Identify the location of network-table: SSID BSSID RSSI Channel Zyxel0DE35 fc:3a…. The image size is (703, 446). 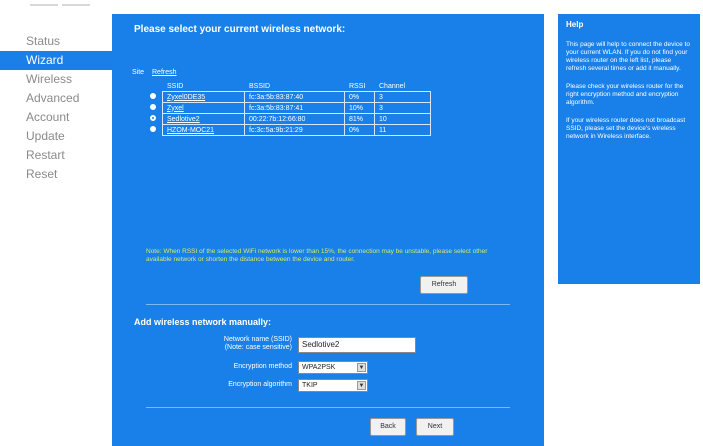
(290, 108).